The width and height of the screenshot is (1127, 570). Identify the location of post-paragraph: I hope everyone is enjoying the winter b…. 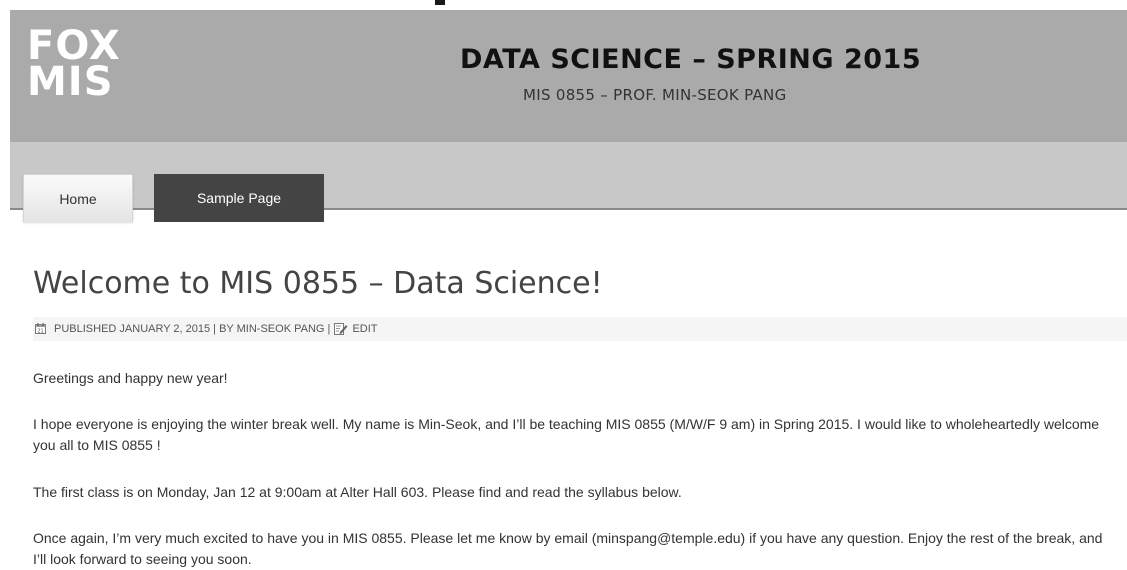
(566, 434).